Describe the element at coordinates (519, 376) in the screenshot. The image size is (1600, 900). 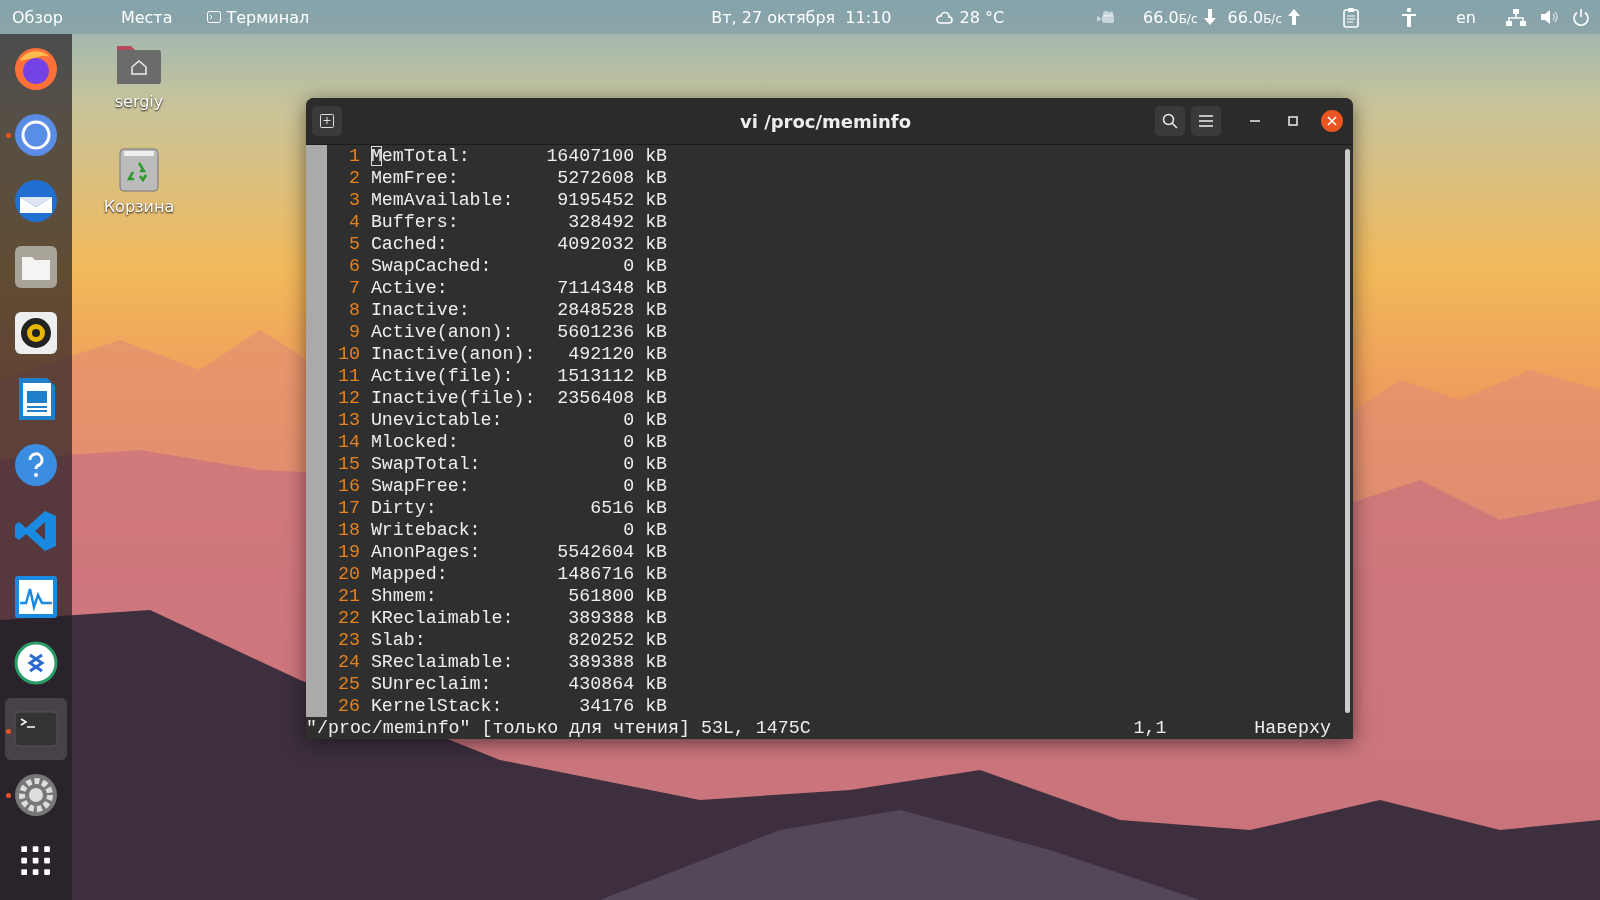
I see `code-line: Active(file): 1513112 kB` at that location.